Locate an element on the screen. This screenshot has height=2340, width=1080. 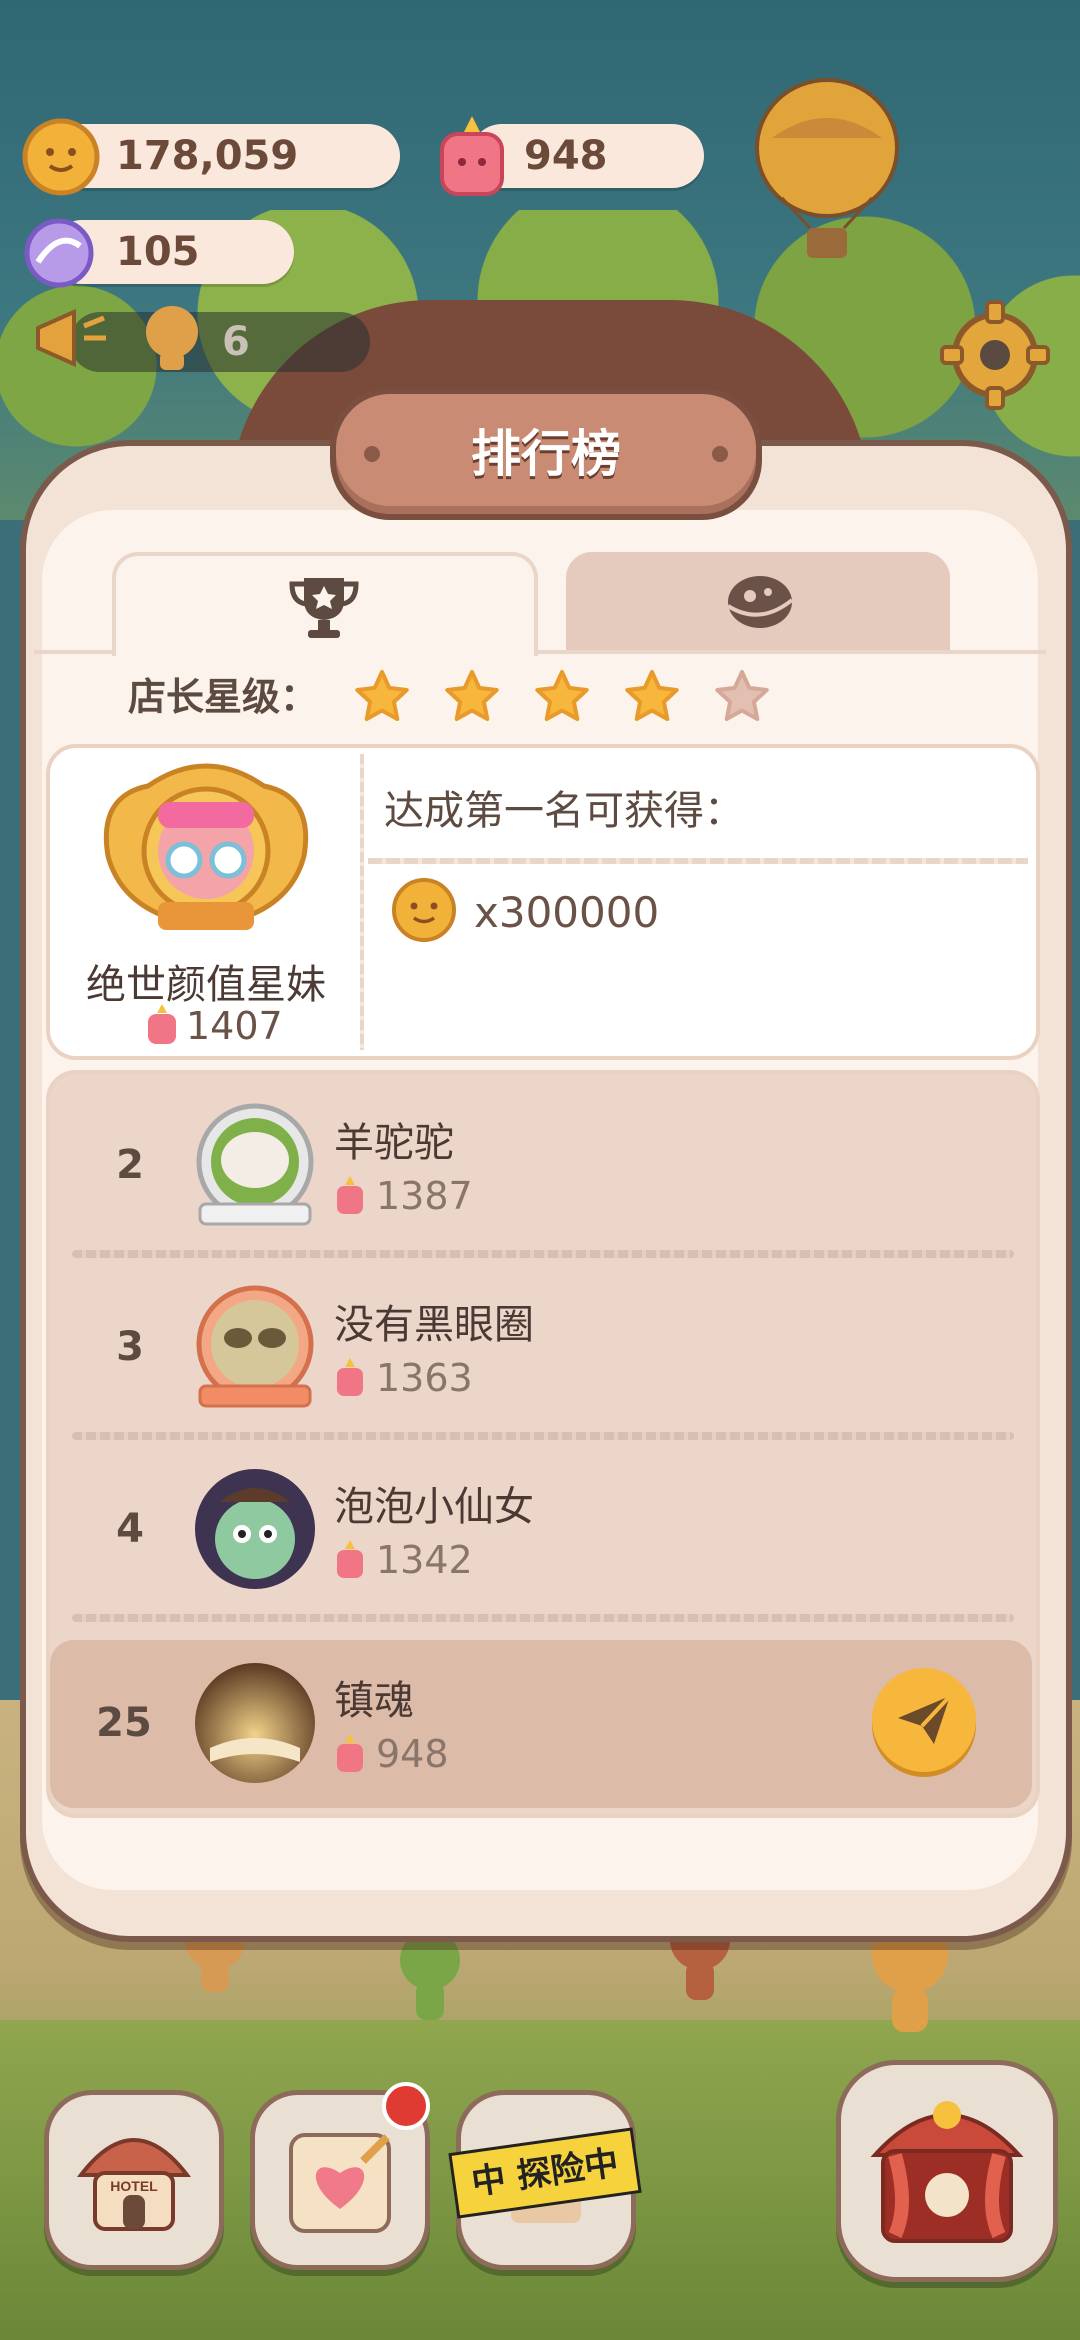
rank-number: 2 is located at coordinates (130, 1165).